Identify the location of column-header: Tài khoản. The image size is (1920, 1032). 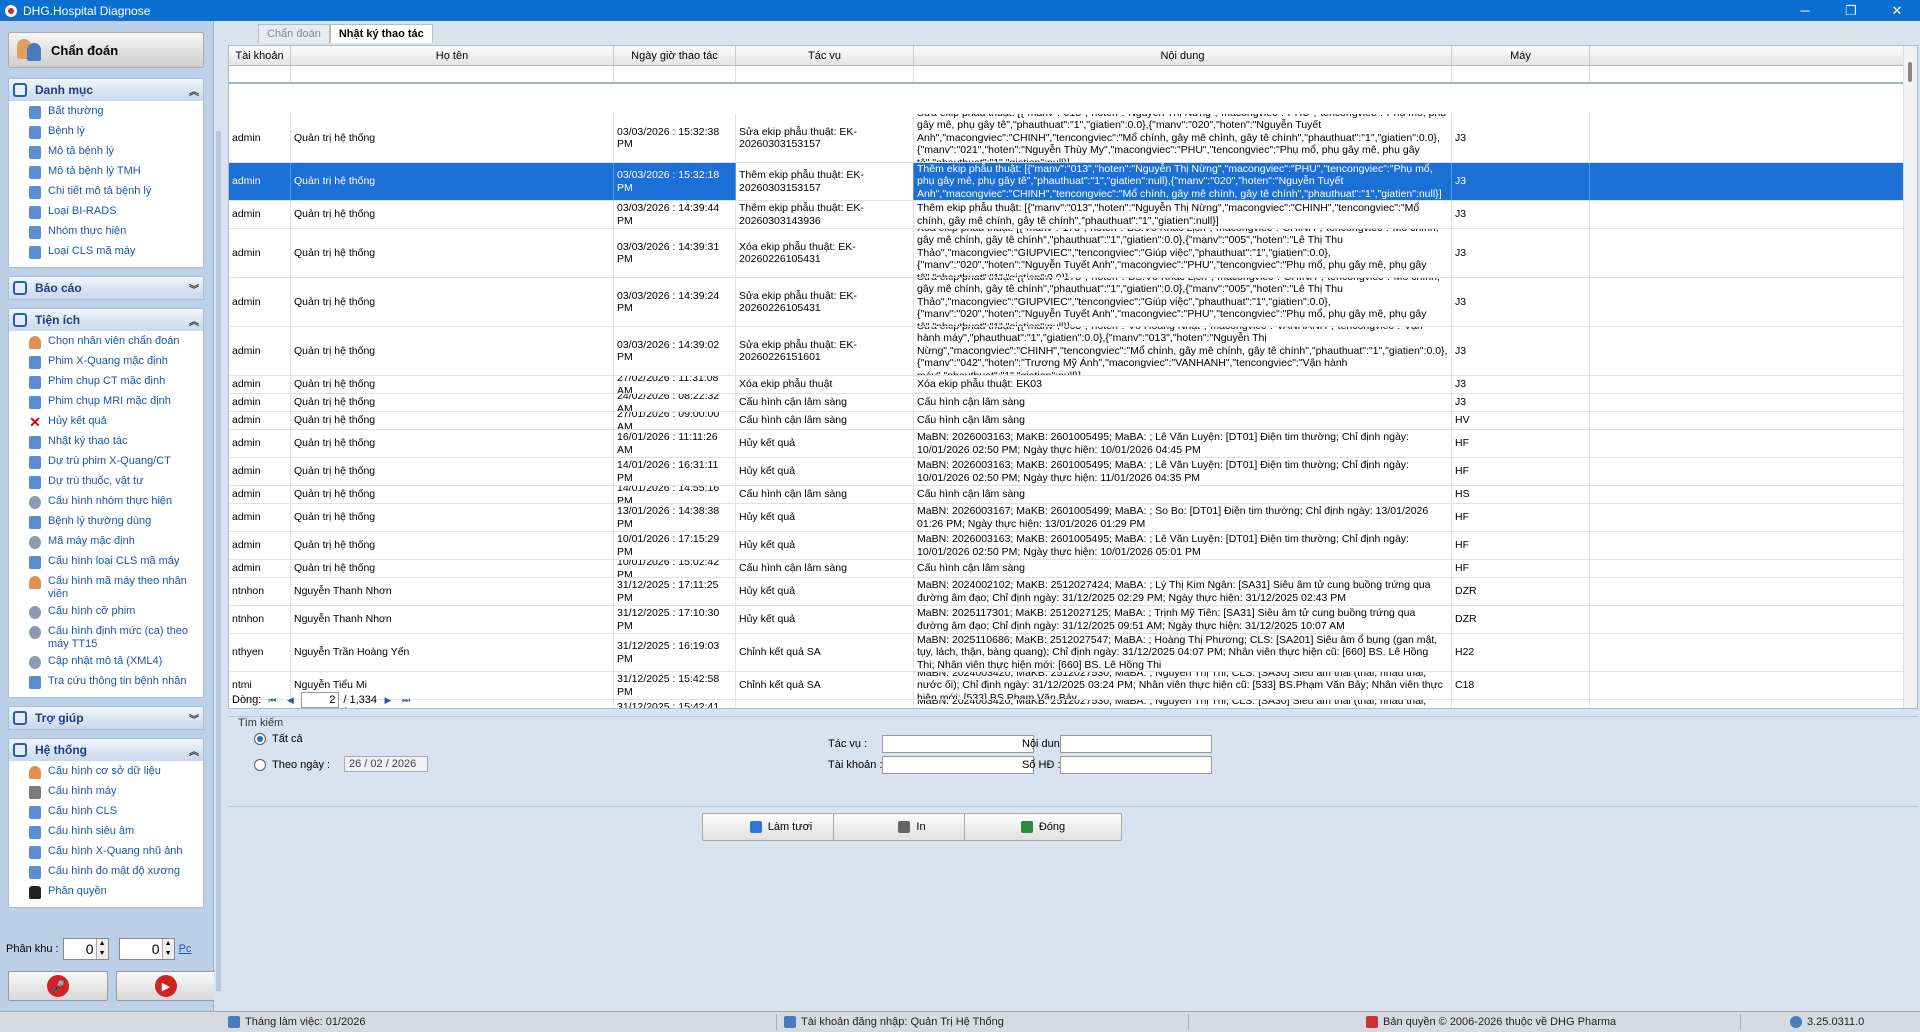
(260, 55).